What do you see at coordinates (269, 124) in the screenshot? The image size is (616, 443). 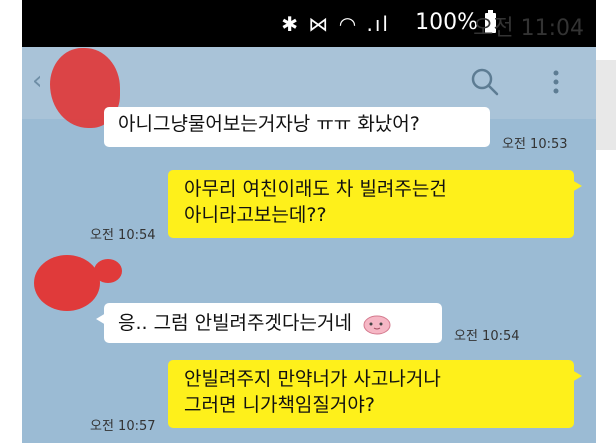 I see `message-text: 아니그냥물어보는거자낭 ㅠㅠ 화났어?` at bounding box center [269, 124].